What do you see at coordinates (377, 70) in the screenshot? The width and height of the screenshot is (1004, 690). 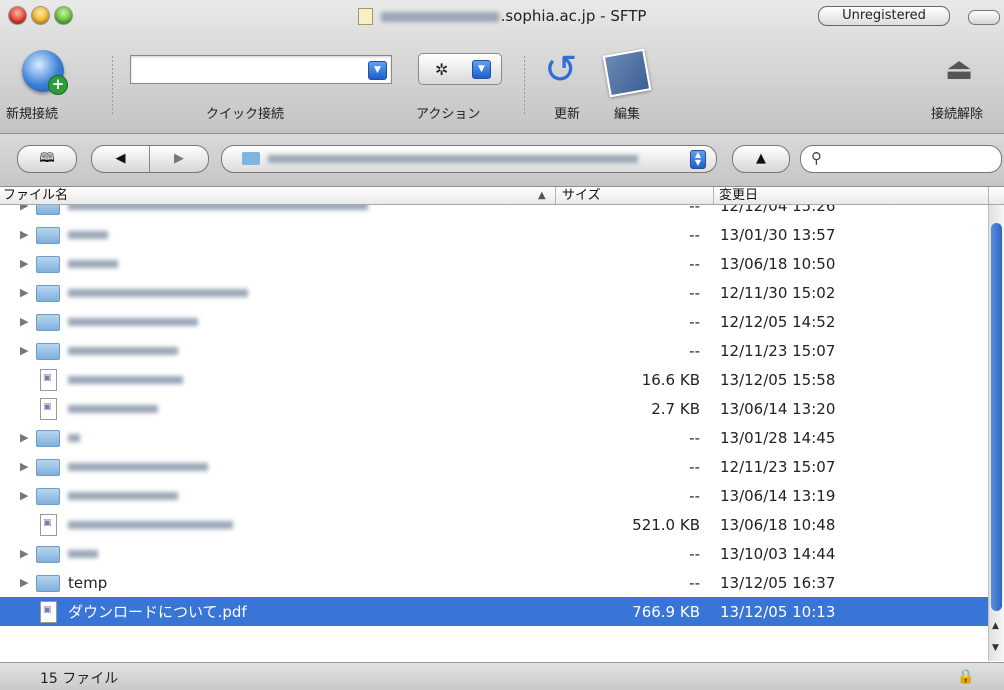 I see `chevron-down-icon: ▼` at bounding box center [377, 70].